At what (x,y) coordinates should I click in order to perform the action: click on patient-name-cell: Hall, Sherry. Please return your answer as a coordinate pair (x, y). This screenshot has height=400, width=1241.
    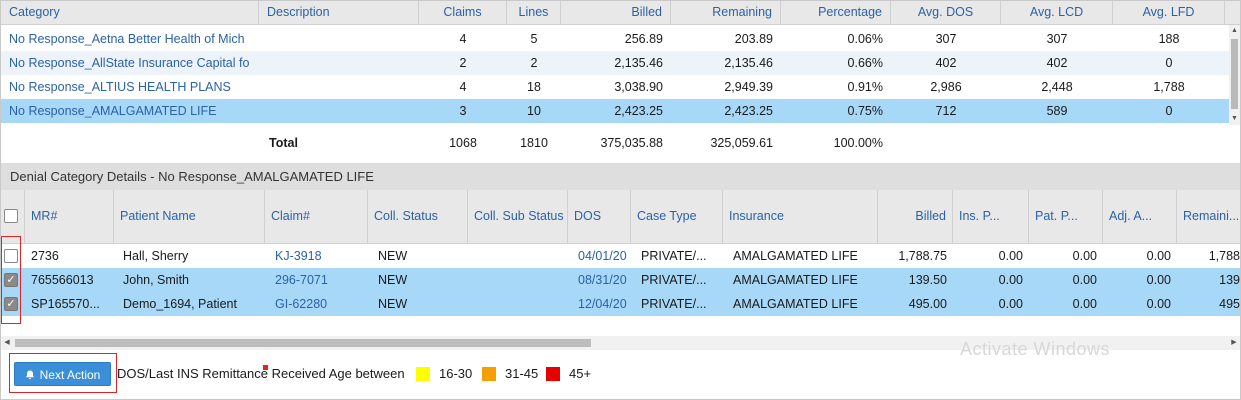
    Looking at the image, I should click on (156, 256).